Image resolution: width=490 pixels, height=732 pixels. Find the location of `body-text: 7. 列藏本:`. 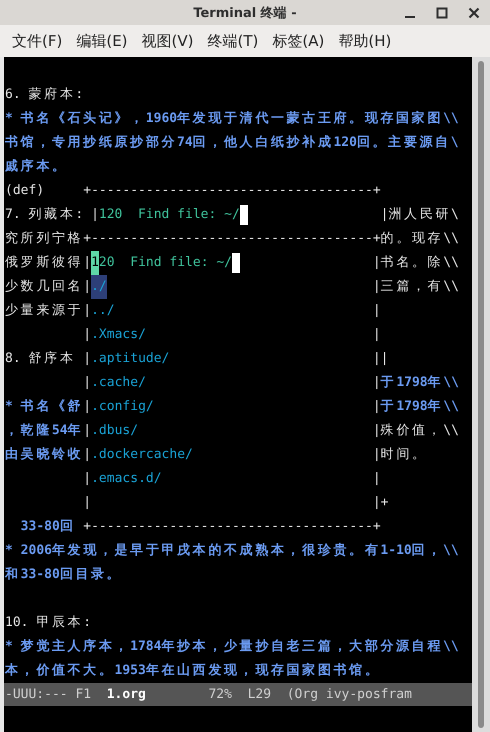

body-text: 7. 列藏本: is located at coordinates (44, 215).